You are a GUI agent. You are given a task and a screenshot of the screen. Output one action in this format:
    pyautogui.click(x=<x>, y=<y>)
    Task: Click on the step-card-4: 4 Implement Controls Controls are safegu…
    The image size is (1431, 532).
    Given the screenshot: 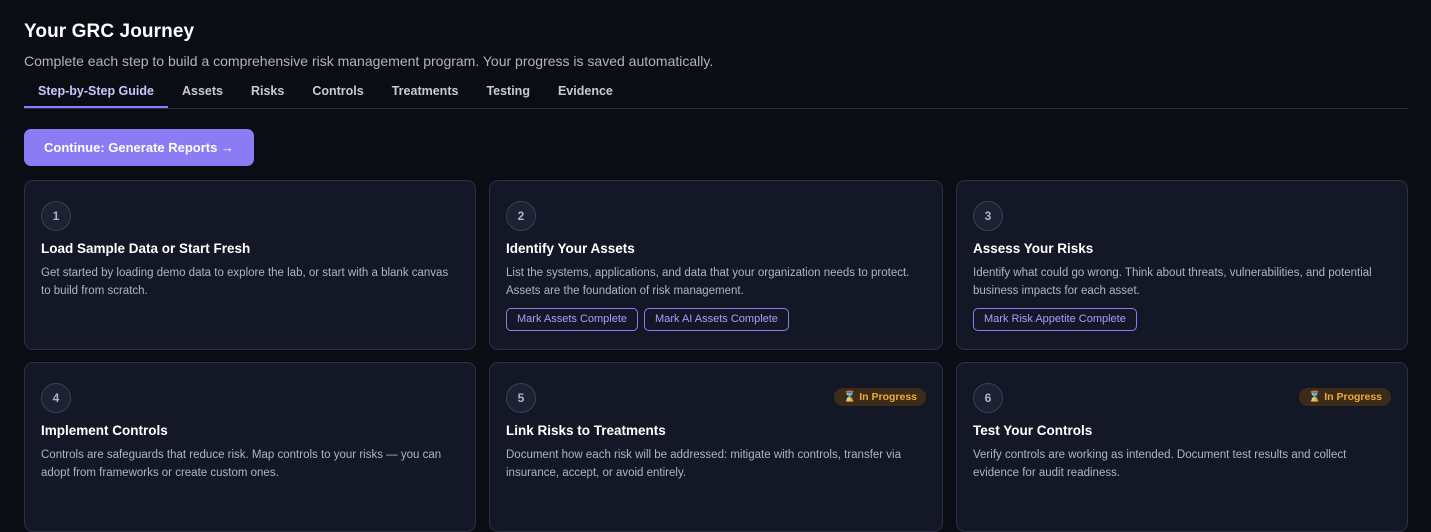 What is the action you would take?
    pyautogui.click(x=250, y=447)
    